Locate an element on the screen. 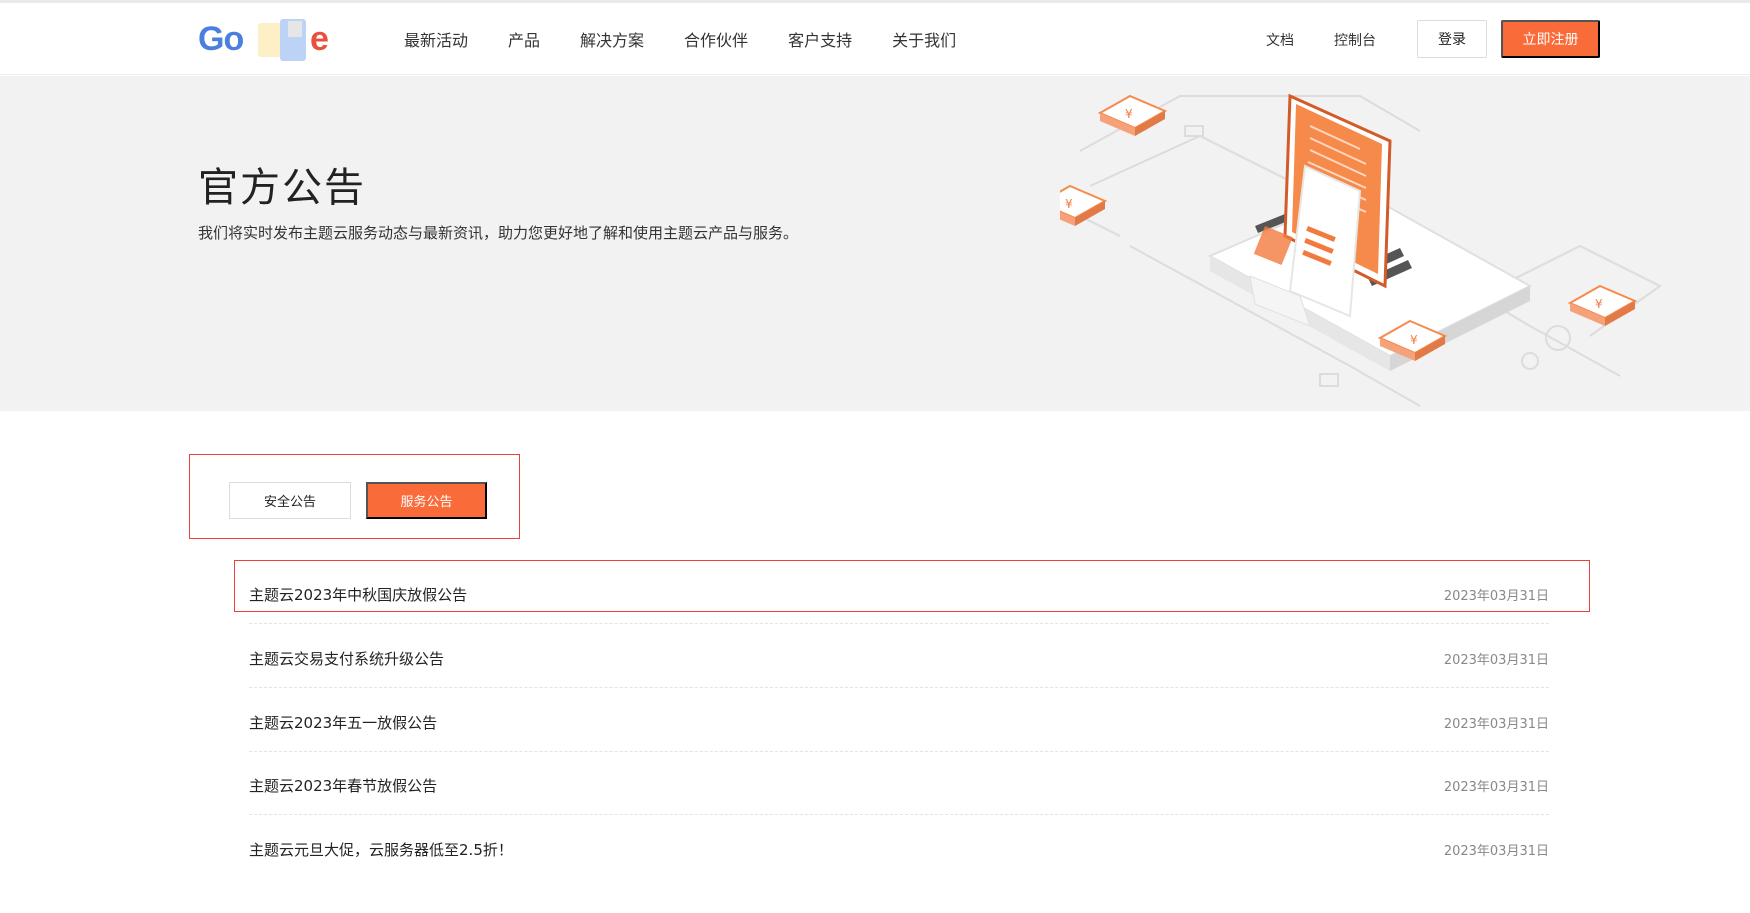  page-description: 我们将实时发布主题云服务动态与最新资讯，助力您更好地了解和使用主题云产品与服务。 is located at coordinates (498, 233).